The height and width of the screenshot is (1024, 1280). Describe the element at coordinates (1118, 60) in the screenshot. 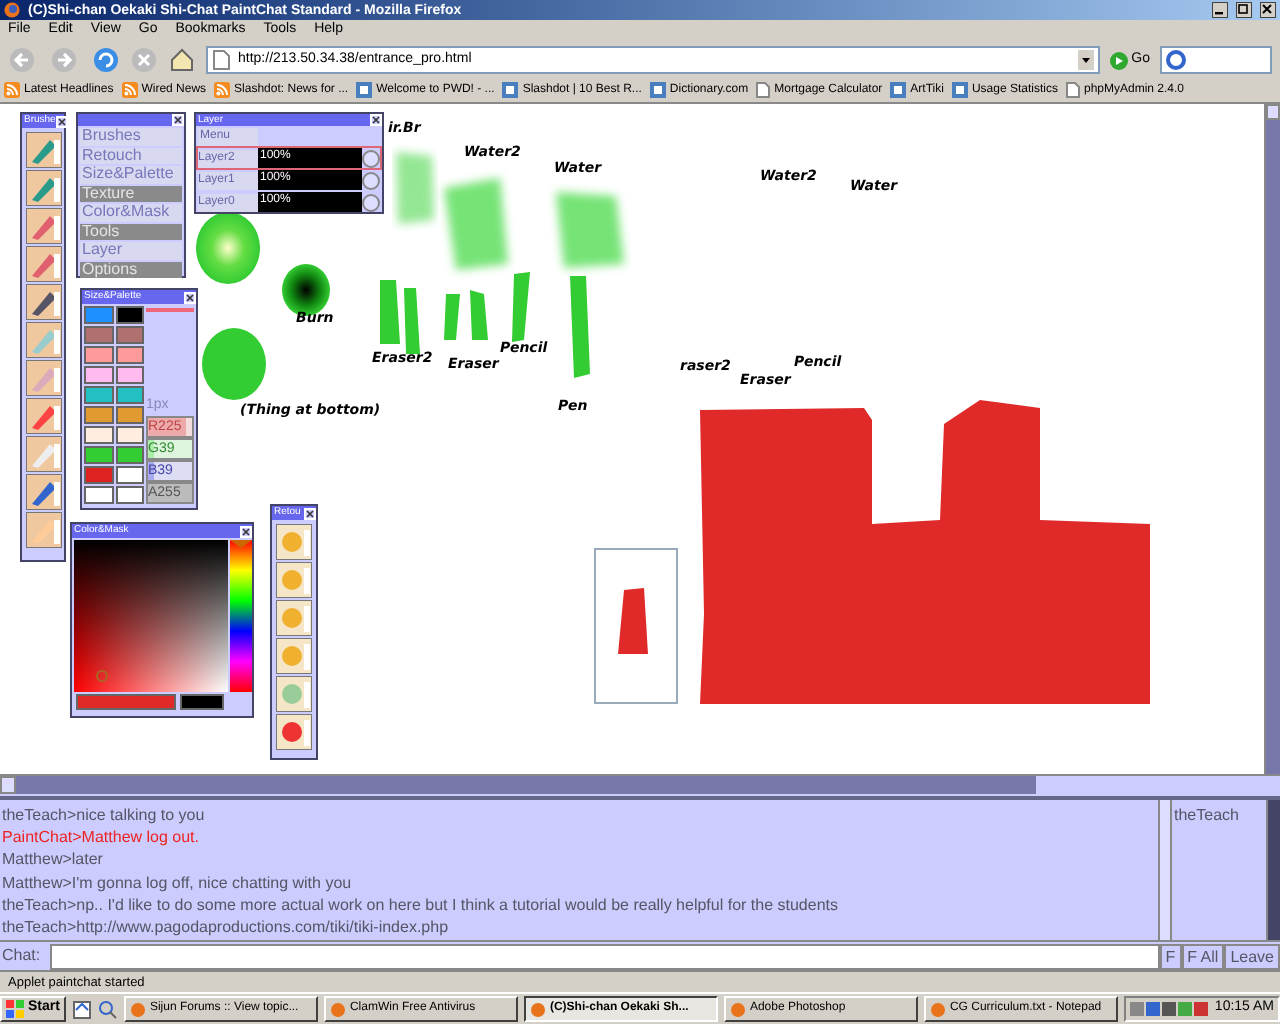

I see `play-icon` at that location.